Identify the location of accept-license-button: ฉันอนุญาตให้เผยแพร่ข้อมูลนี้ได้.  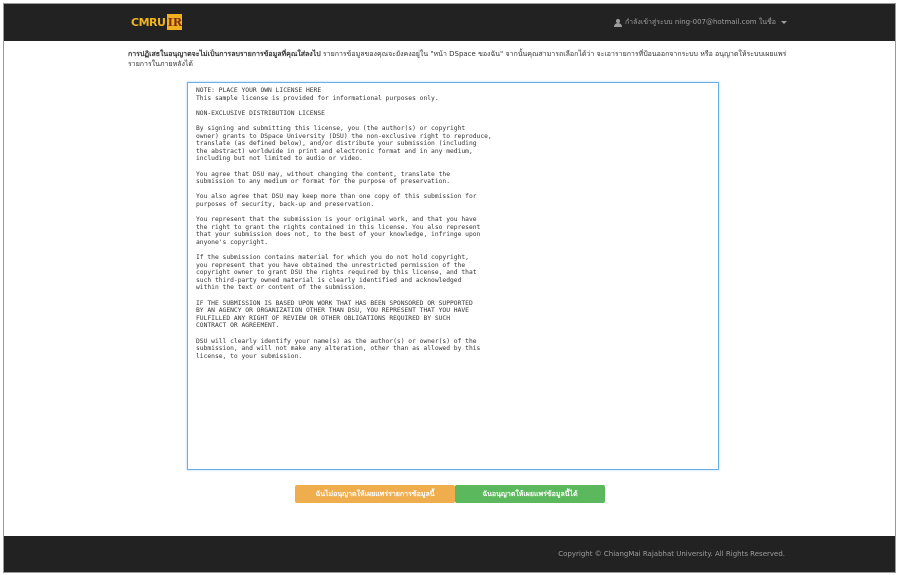
(530, 494).